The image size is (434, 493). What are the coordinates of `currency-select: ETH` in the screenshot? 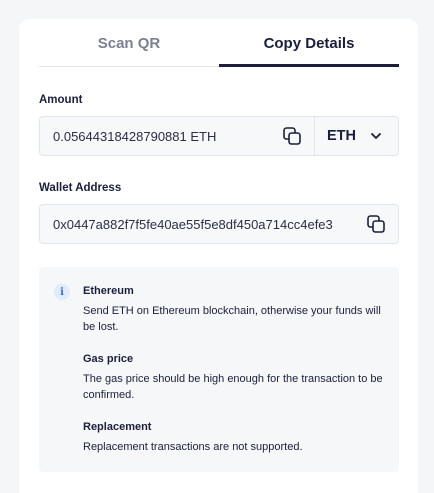 It's located at (356, 136).